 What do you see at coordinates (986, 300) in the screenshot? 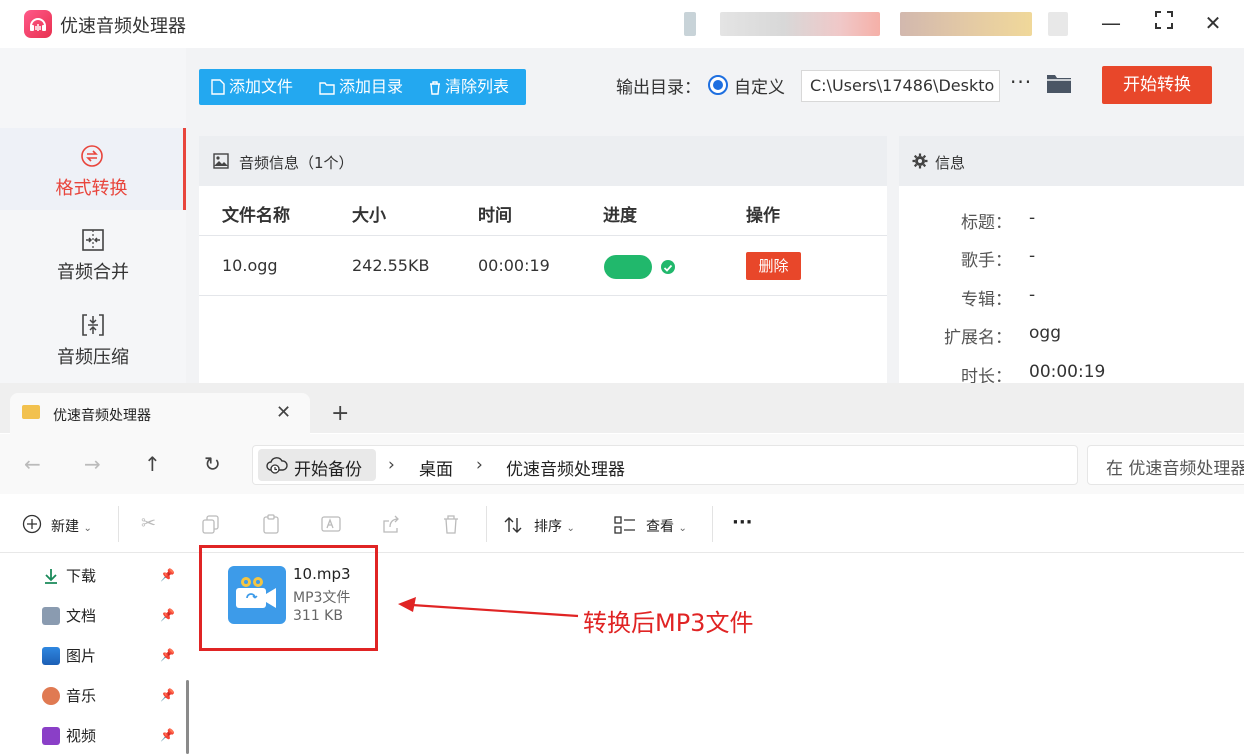
I see `info-key-album: 专辑：` at bounding box center [986, 300].